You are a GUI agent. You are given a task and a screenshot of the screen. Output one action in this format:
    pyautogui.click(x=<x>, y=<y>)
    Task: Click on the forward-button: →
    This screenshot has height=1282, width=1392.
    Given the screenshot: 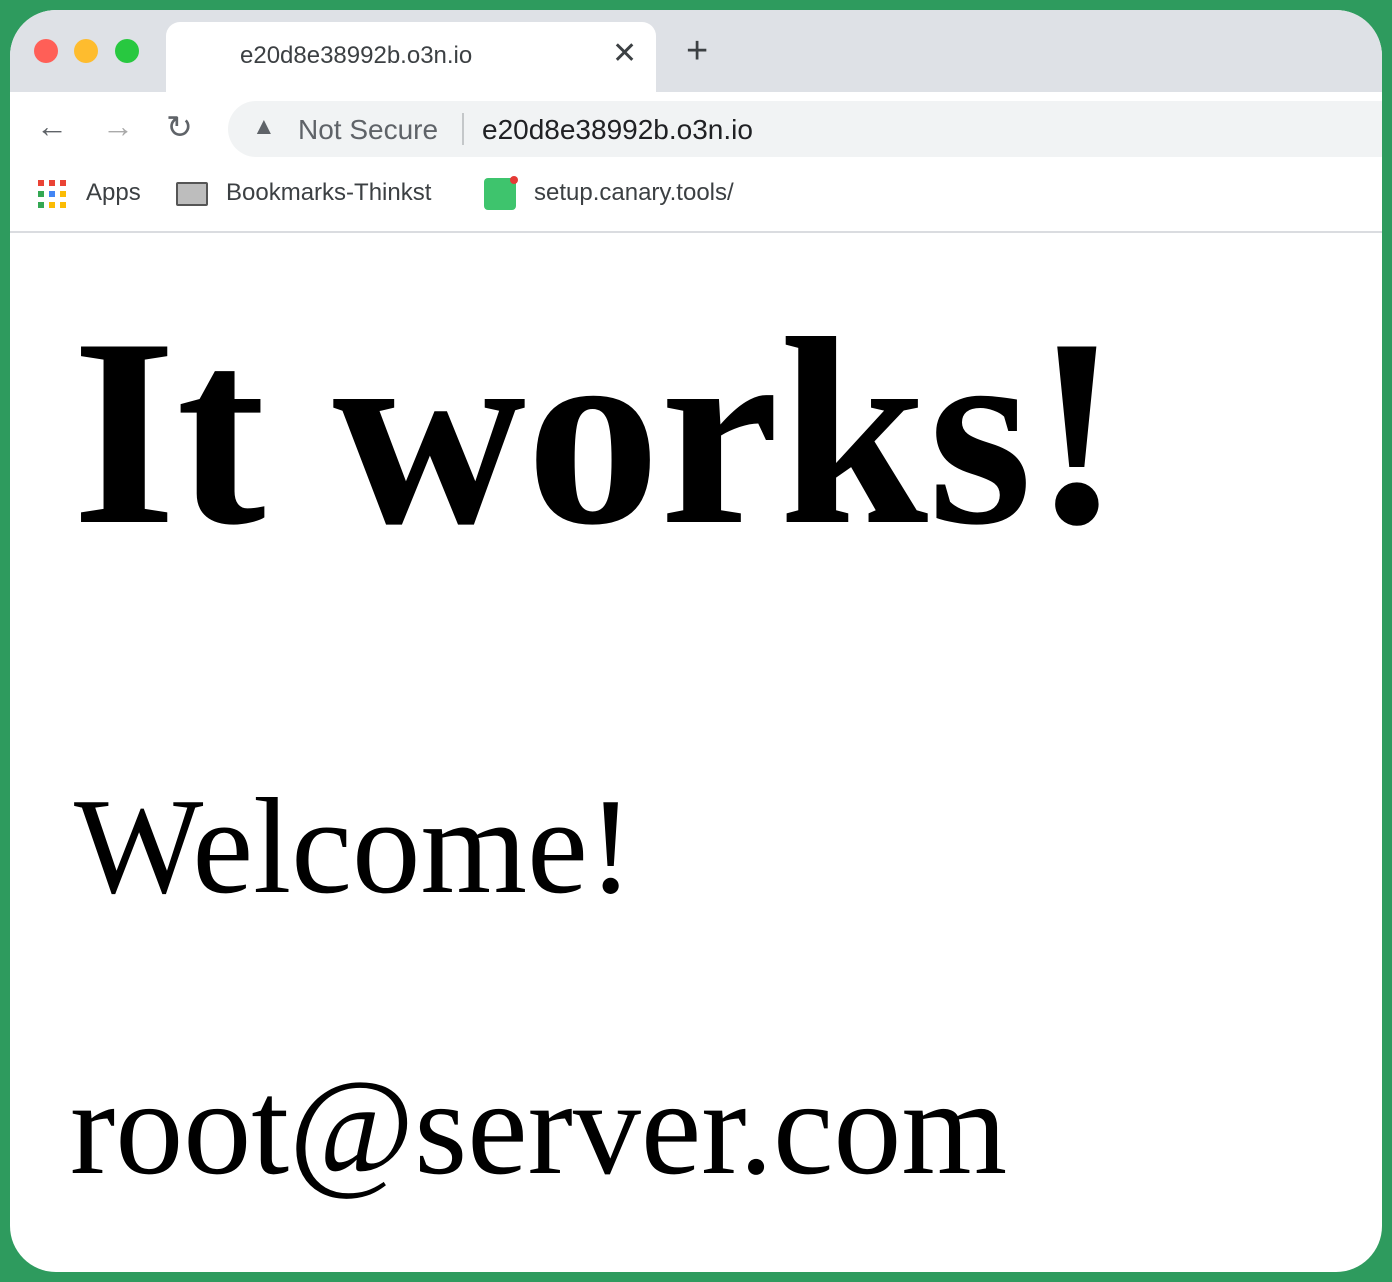 What is the action you would take?
    pyautogui.click(x=118, y=126)
    